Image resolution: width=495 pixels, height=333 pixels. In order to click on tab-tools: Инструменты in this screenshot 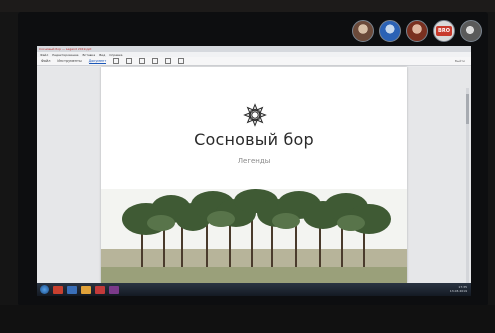, I will do `click(69, 61)`.